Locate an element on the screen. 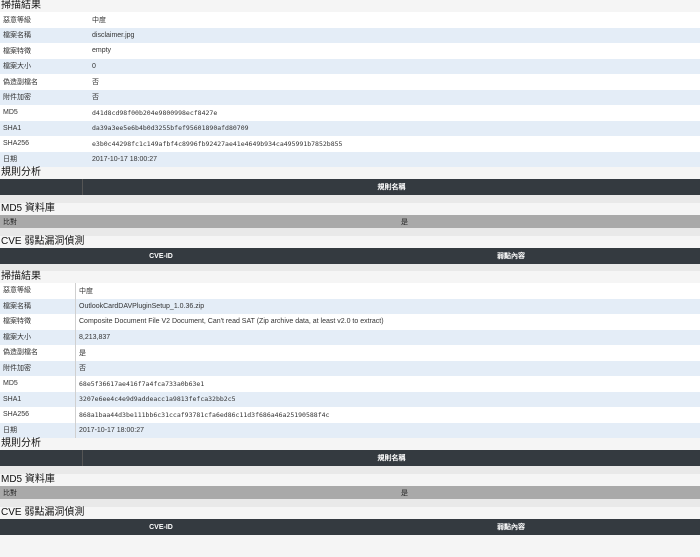 This screenshot has width=700, height=557. row-value: 是 is located at coordinates (82, 353).